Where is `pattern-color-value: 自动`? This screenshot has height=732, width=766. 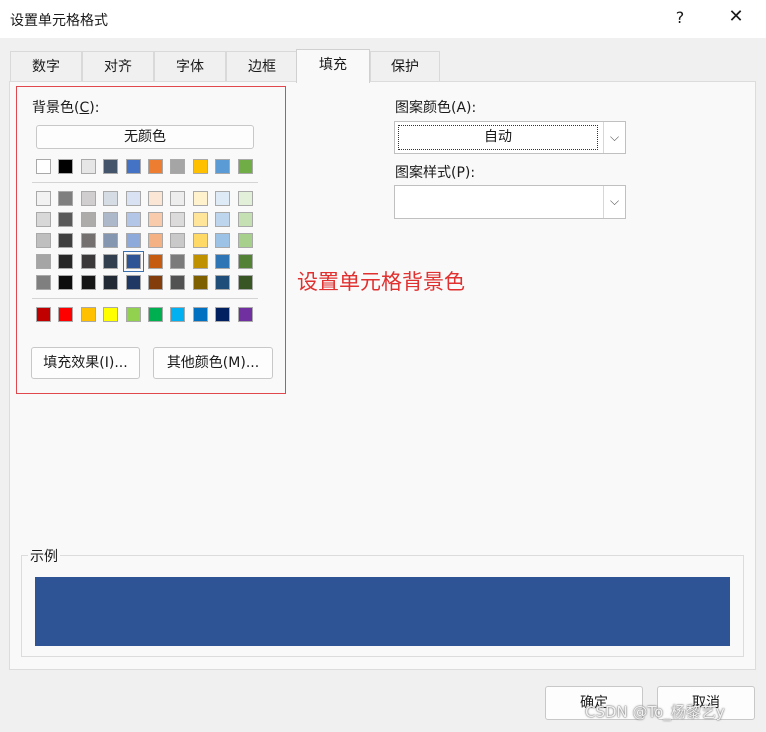
pattern-color-value: 自动 is located at coordinates (498, 137).